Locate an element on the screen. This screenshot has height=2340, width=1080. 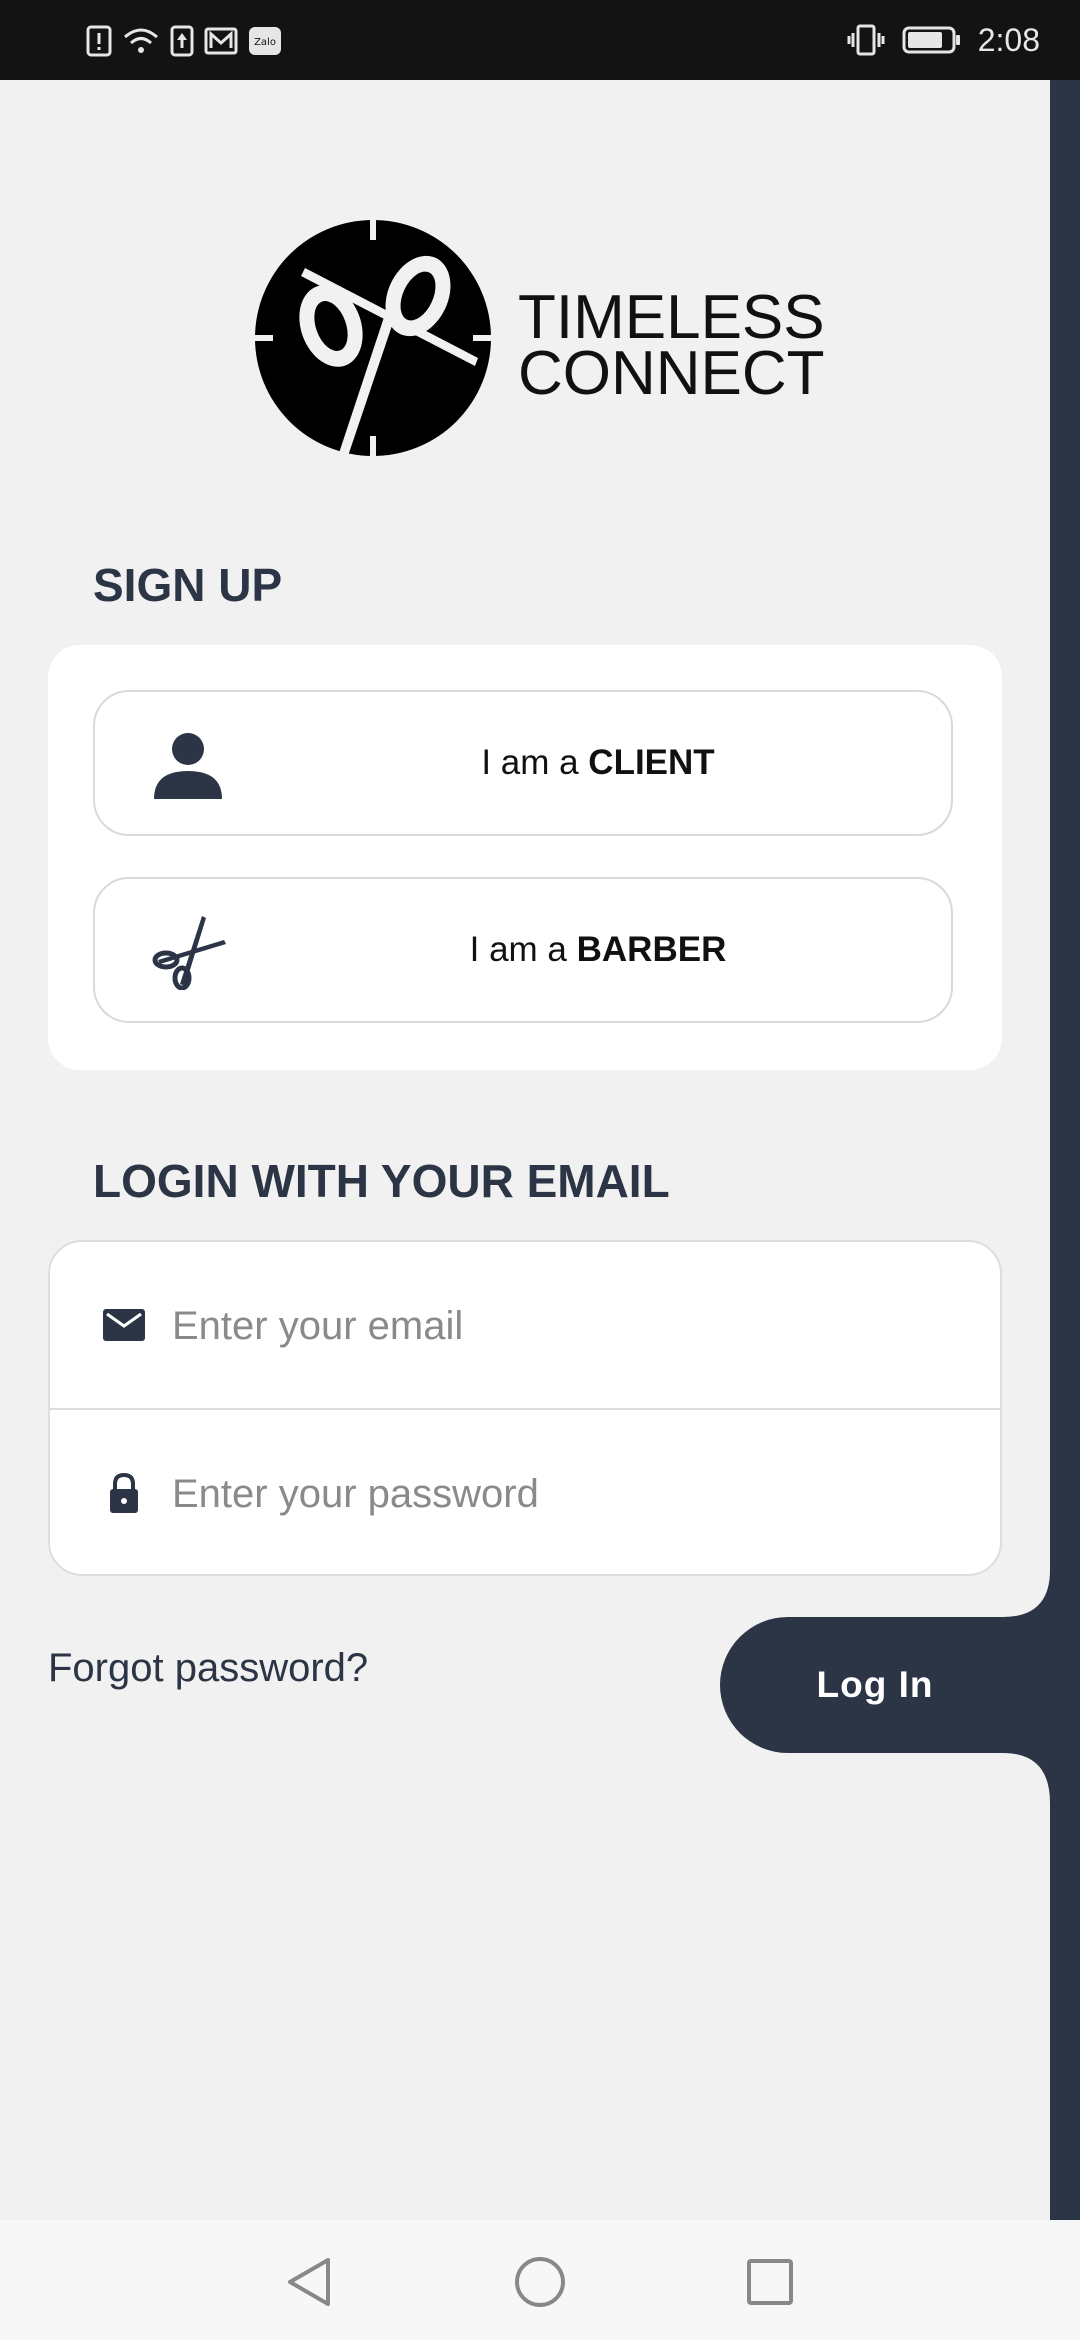
client-signup-button: I am a CLIENT is located at coordinates (523, 763).